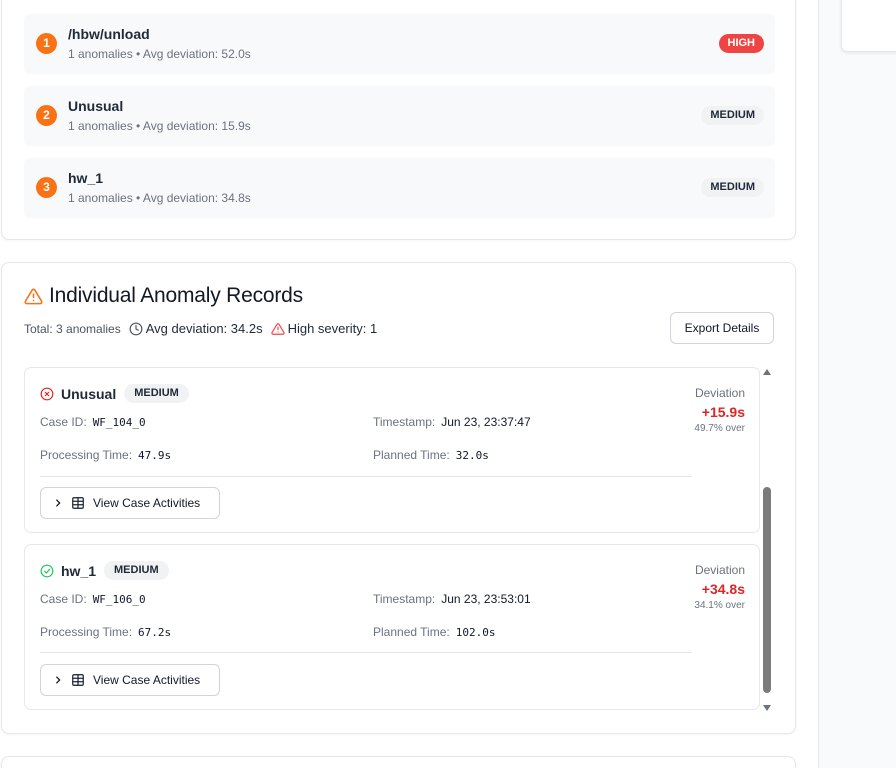  What do you see at coordinates (46, 43) in the screenshot?
I see `rank-badge: 1` at bounding box center [46, 43].